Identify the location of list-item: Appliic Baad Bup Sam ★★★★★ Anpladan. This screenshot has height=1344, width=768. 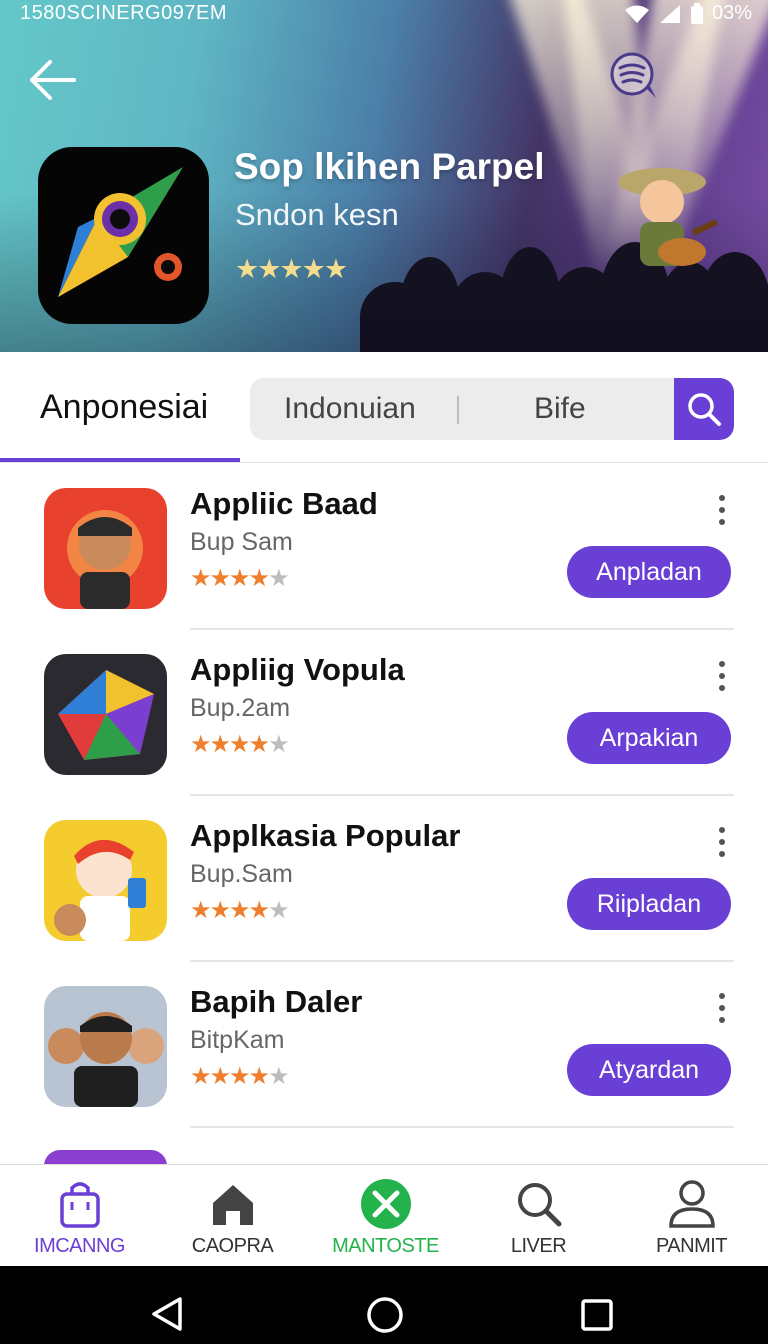
(384, 570).